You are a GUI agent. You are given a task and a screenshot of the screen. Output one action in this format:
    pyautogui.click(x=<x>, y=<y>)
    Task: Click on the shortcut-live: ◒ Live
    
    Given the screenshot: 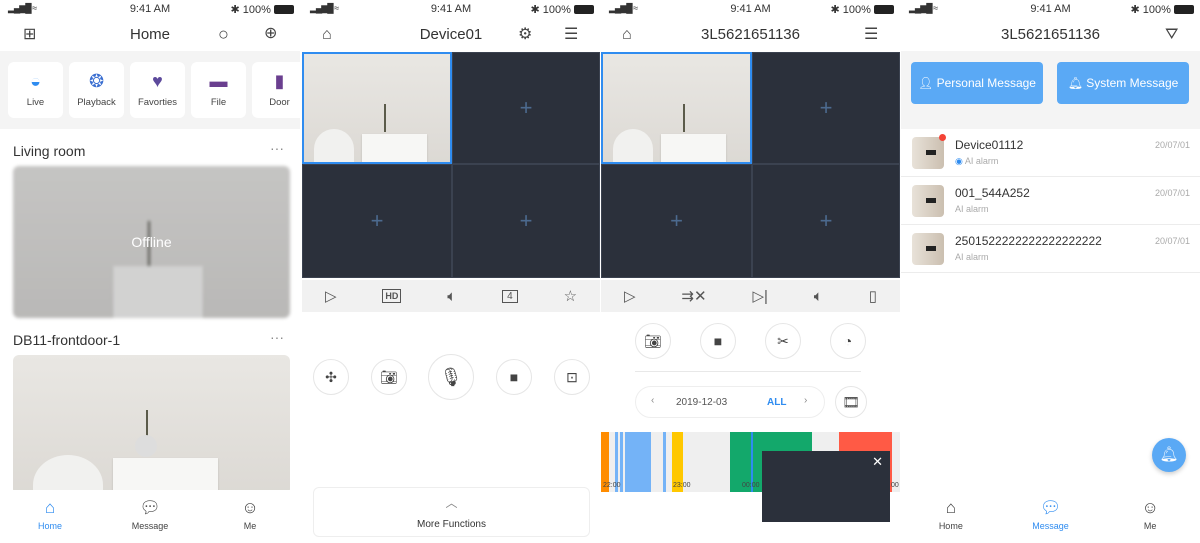 What is the action you would take?
    pyautogui.click(x=35, y=90)
    